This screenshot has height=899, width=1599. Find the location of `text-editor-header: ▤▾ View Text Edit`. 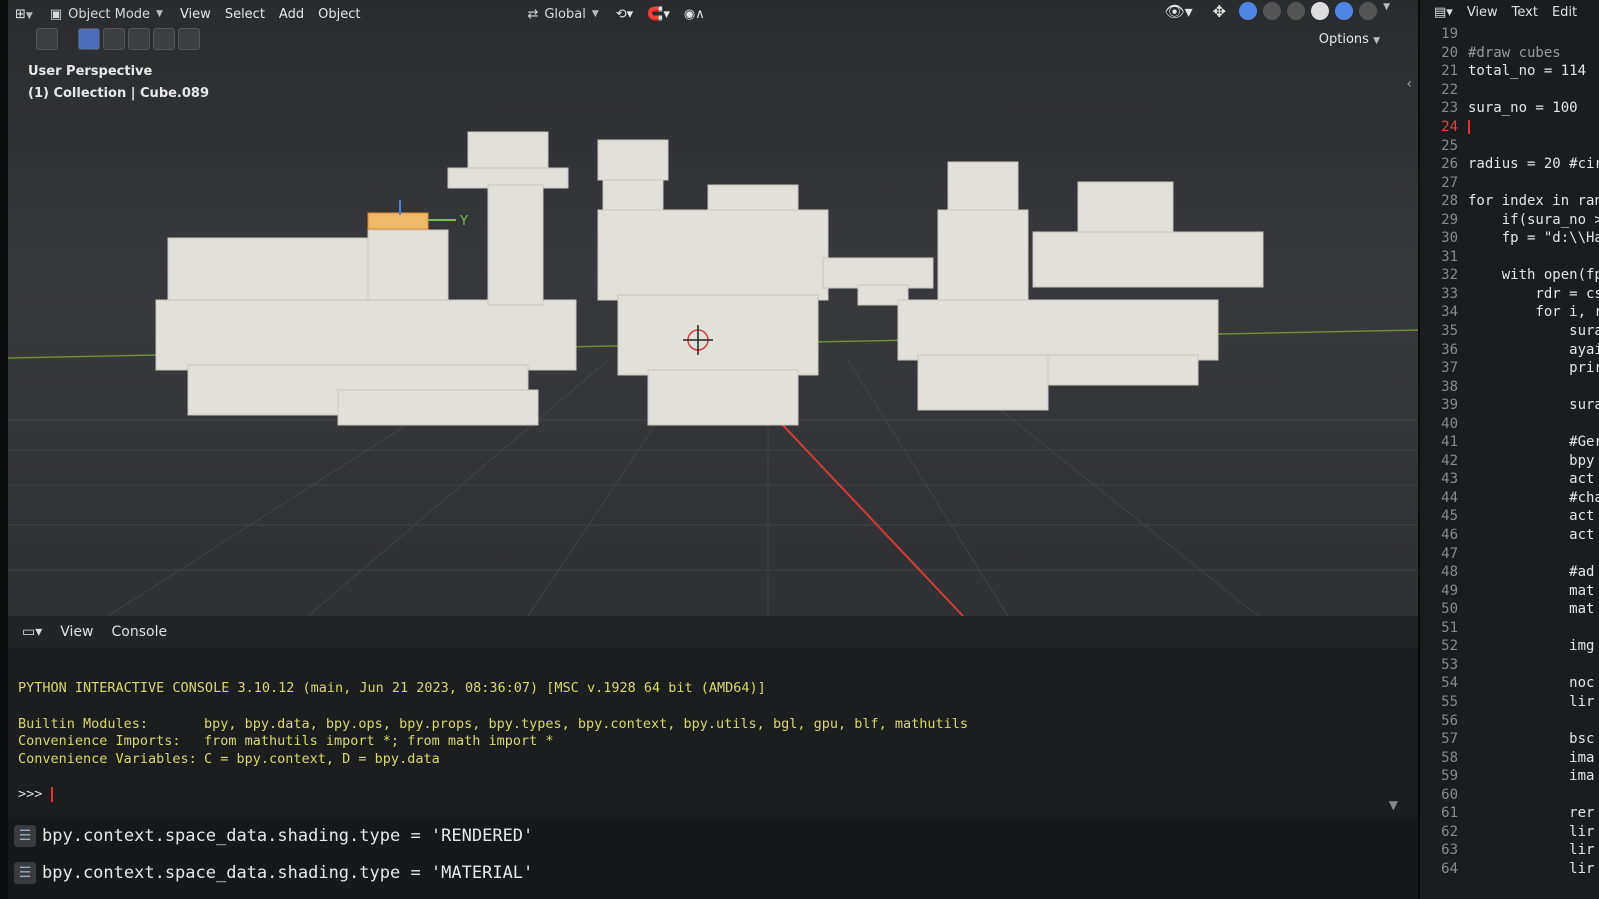

text-editor-header: ▤▾ View Text Edit is located at coordinates (1509, 12).